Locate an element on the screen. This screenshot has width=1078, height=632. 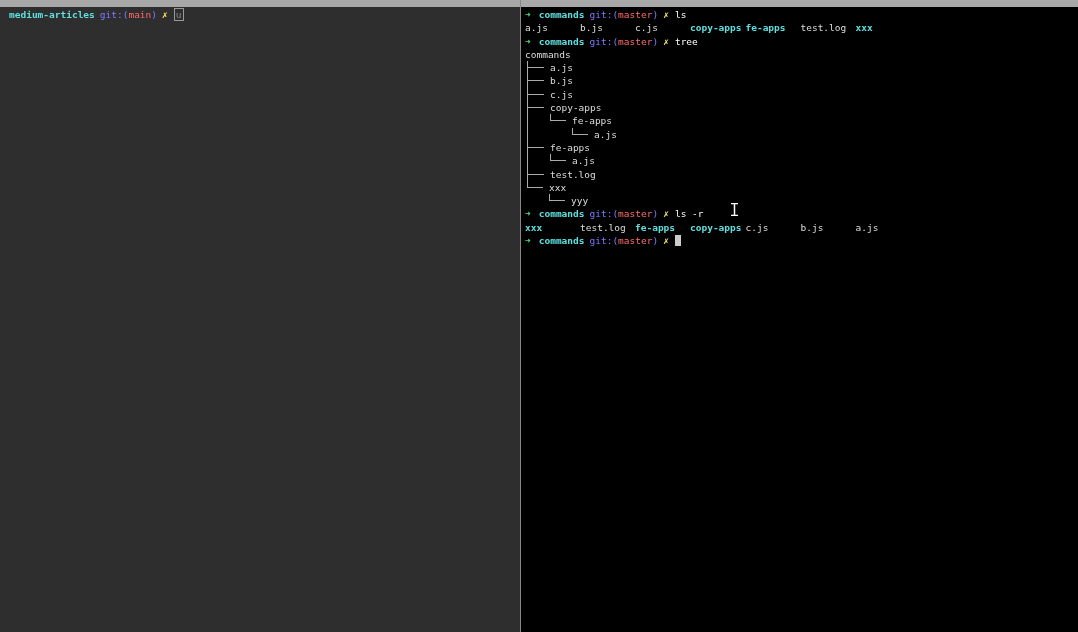
typed-character: u is located at coordinates (178, 15).